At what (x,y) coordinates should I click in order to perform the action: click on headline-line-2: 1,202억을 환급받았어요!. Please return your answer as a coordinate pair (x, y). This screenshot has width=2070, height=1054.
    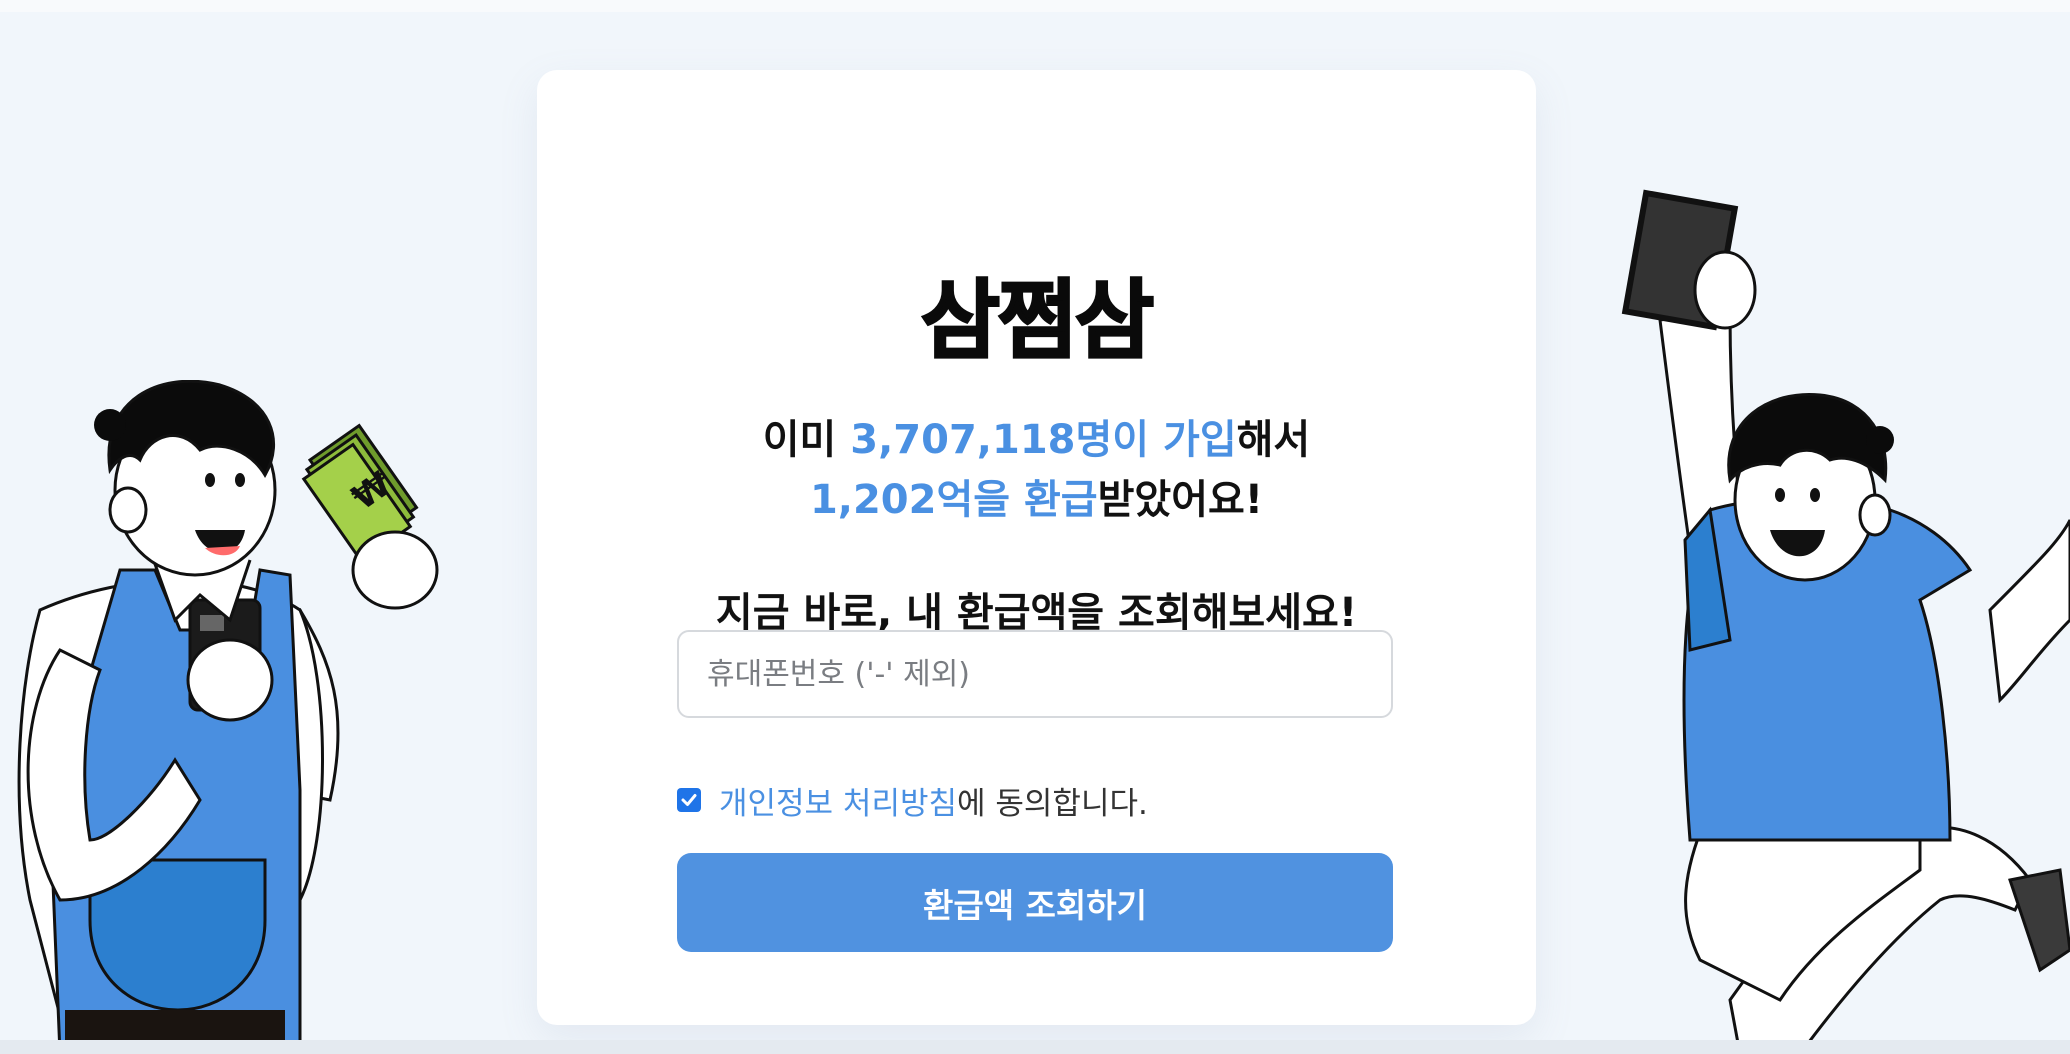
    Looking at the image, I should click on (1036, 500).